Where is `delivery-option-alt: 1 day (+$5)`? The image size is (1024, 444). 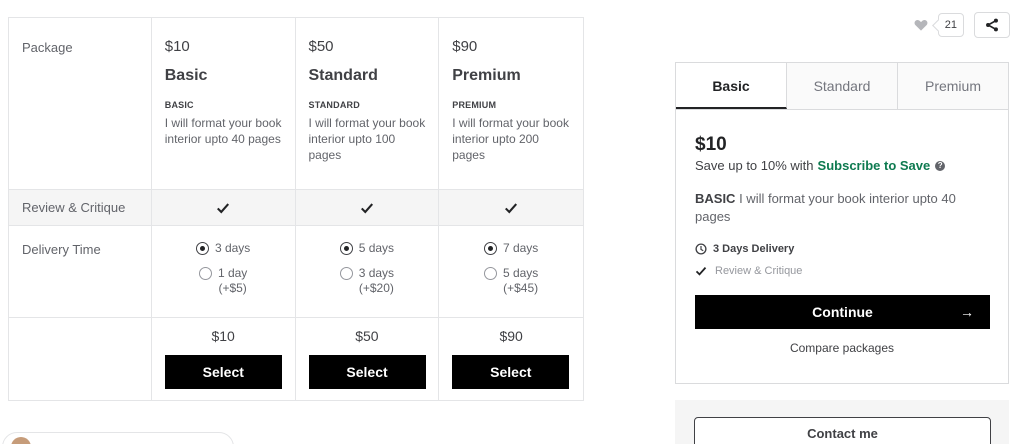 delivery-option-alt: 1 day (+$5) is located at coordinates (223, 281).